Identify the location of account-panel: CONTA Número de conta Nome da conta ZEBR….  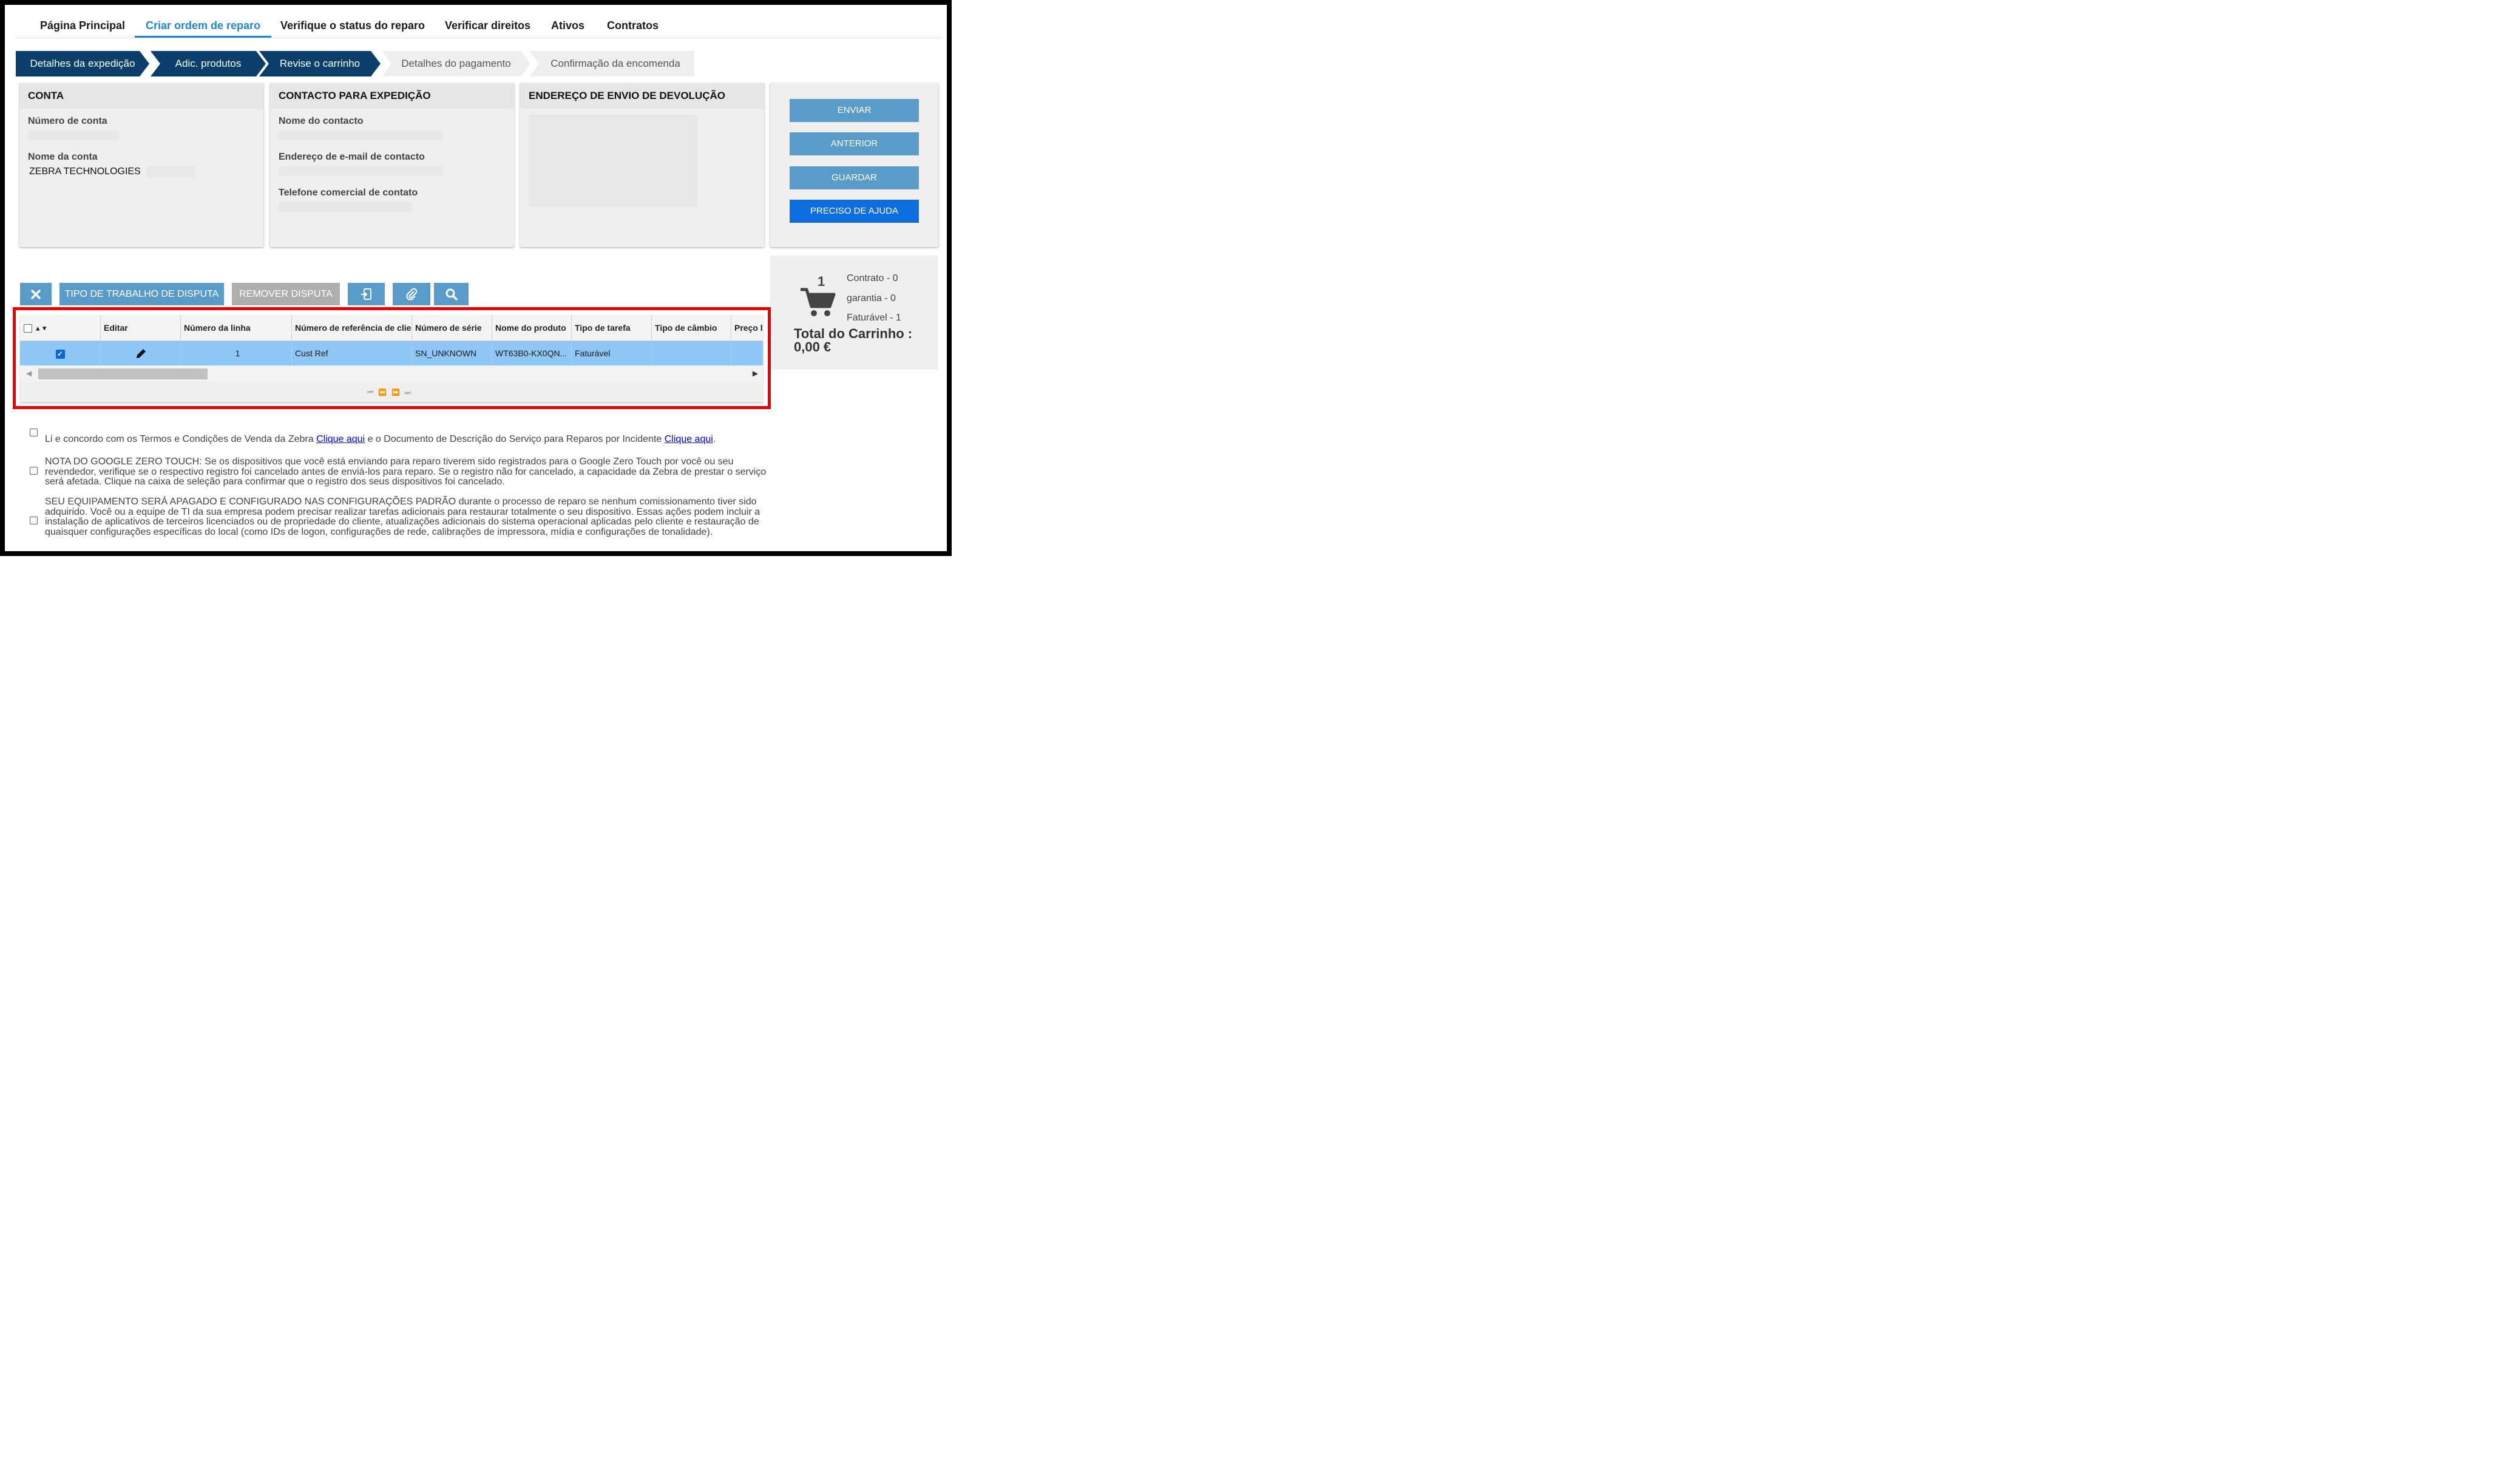
(141, 165).